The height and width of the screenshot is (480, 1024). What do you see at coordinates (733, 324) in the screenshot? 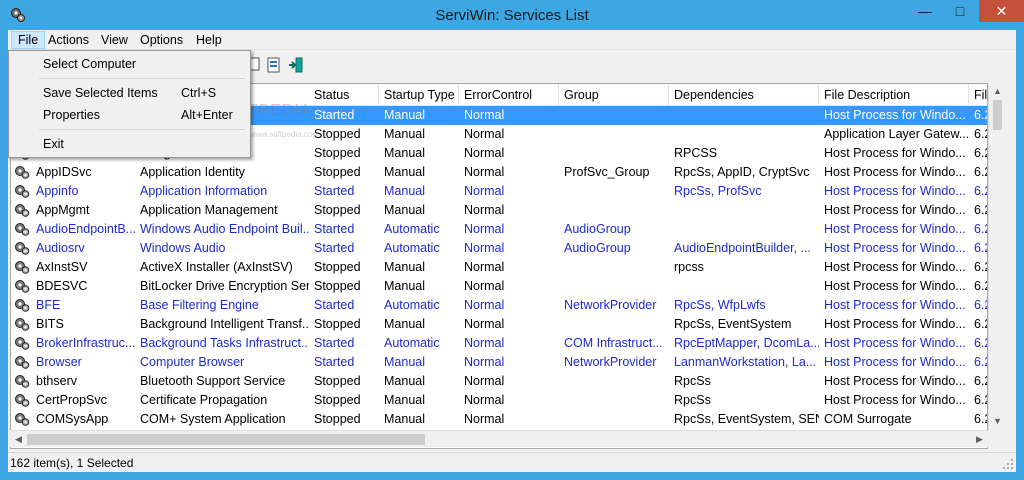
I see `cell-dependencies: RpcSs, EventSystem` at bounding box center [733, 324].